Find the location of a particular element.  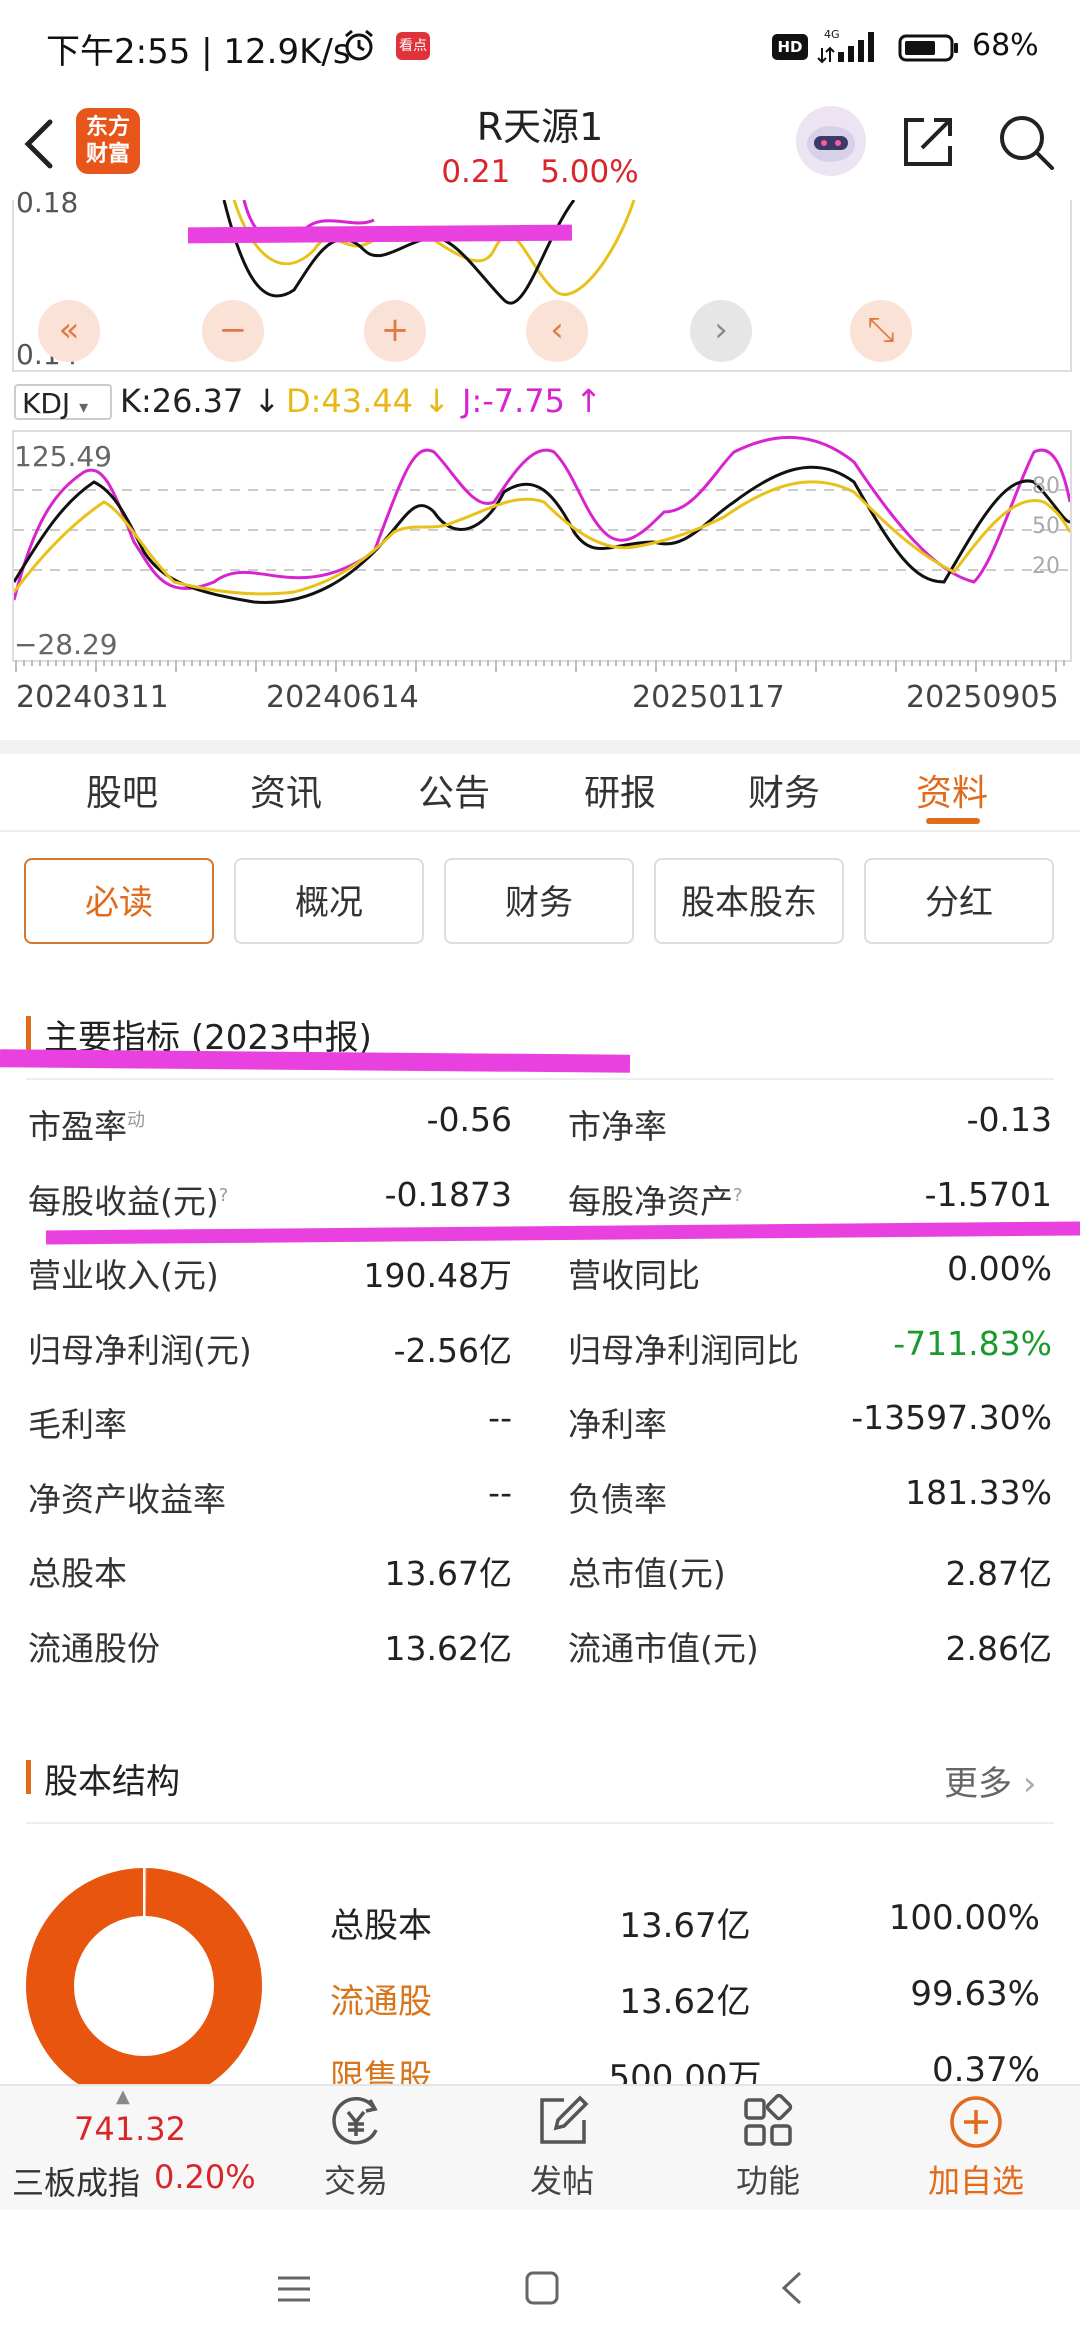

subtab-shareholders: 股本股东 is located at coordinates (749, 901).